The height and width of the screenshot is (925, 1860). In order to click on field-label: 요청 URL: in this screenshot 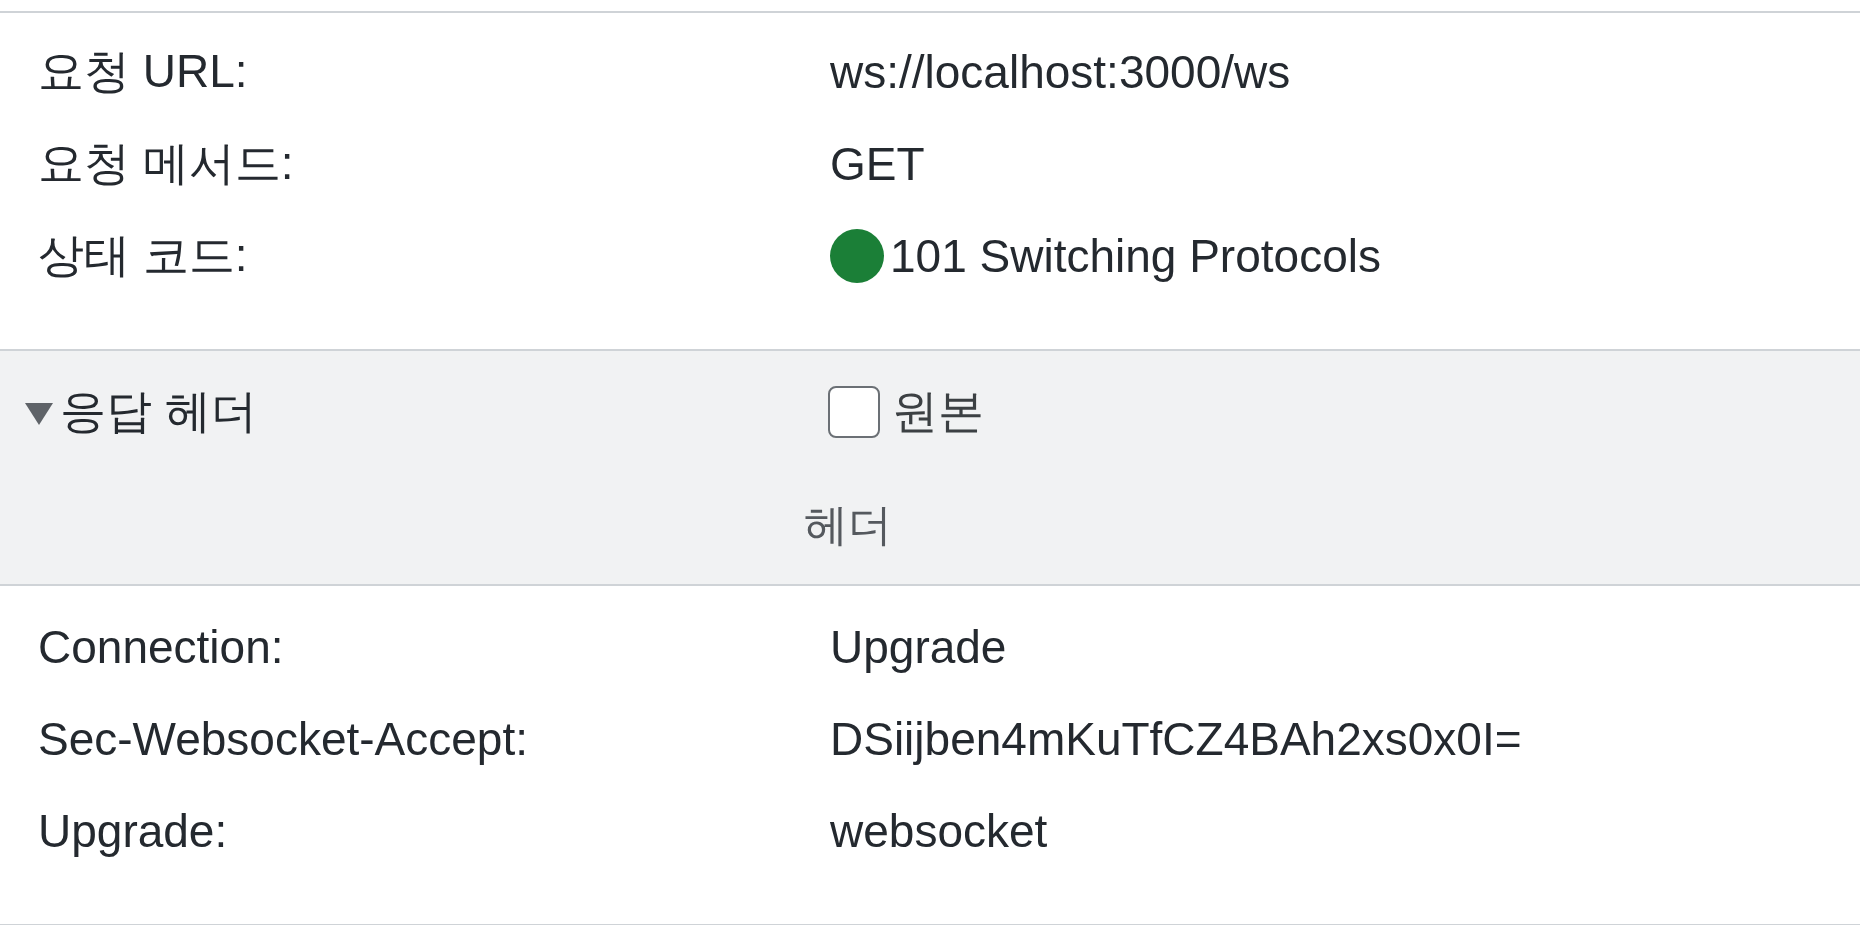, I will do `click(143, 71)`.